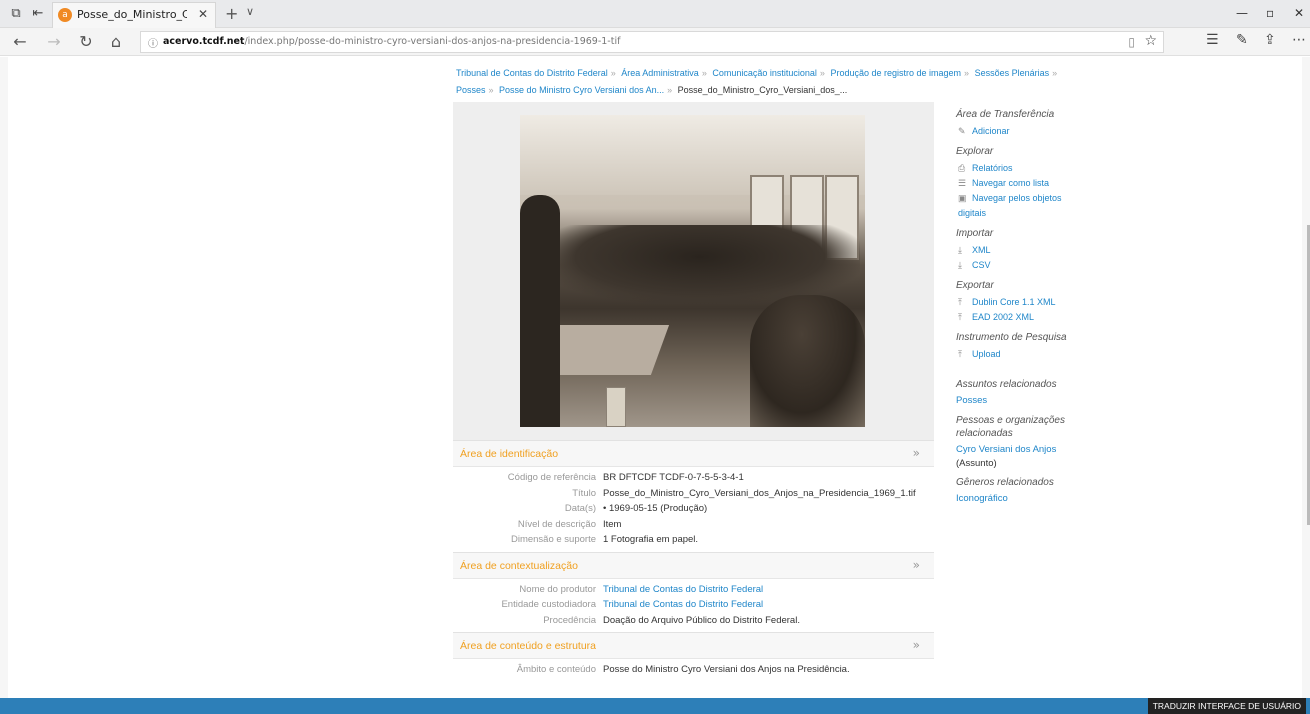 Image resolution: width=1310 pixels, height=714 pixels. Describe the element at coordinates (975, 233) in the screenshot. I see `import-heading: Importar` at that location.